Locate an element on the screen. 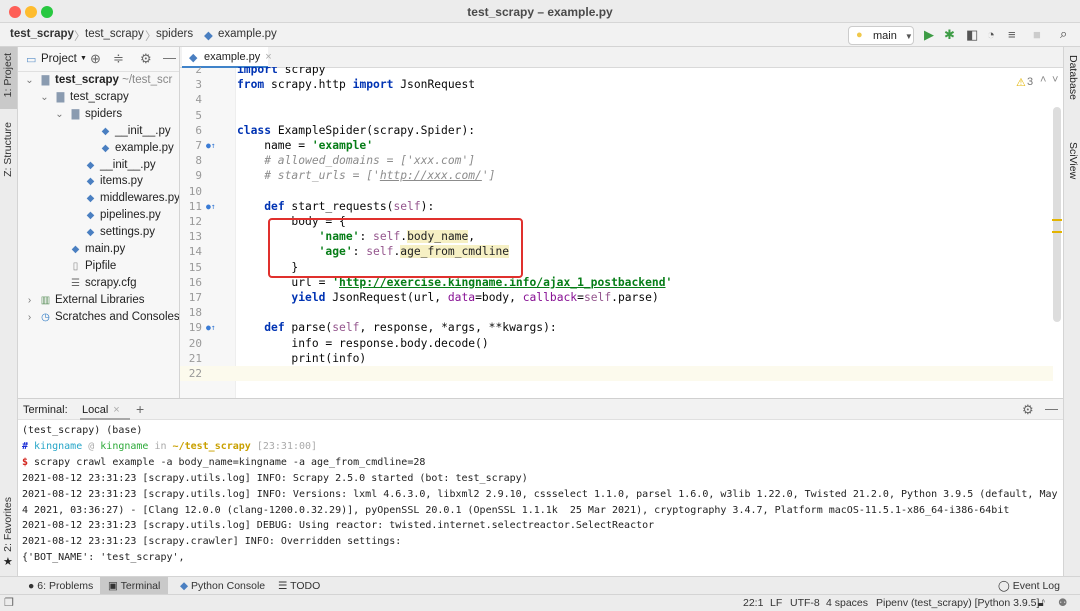 This screenshot has width=1080, height=611. stop-icon: ■ is located at coordinates (1037, 34).